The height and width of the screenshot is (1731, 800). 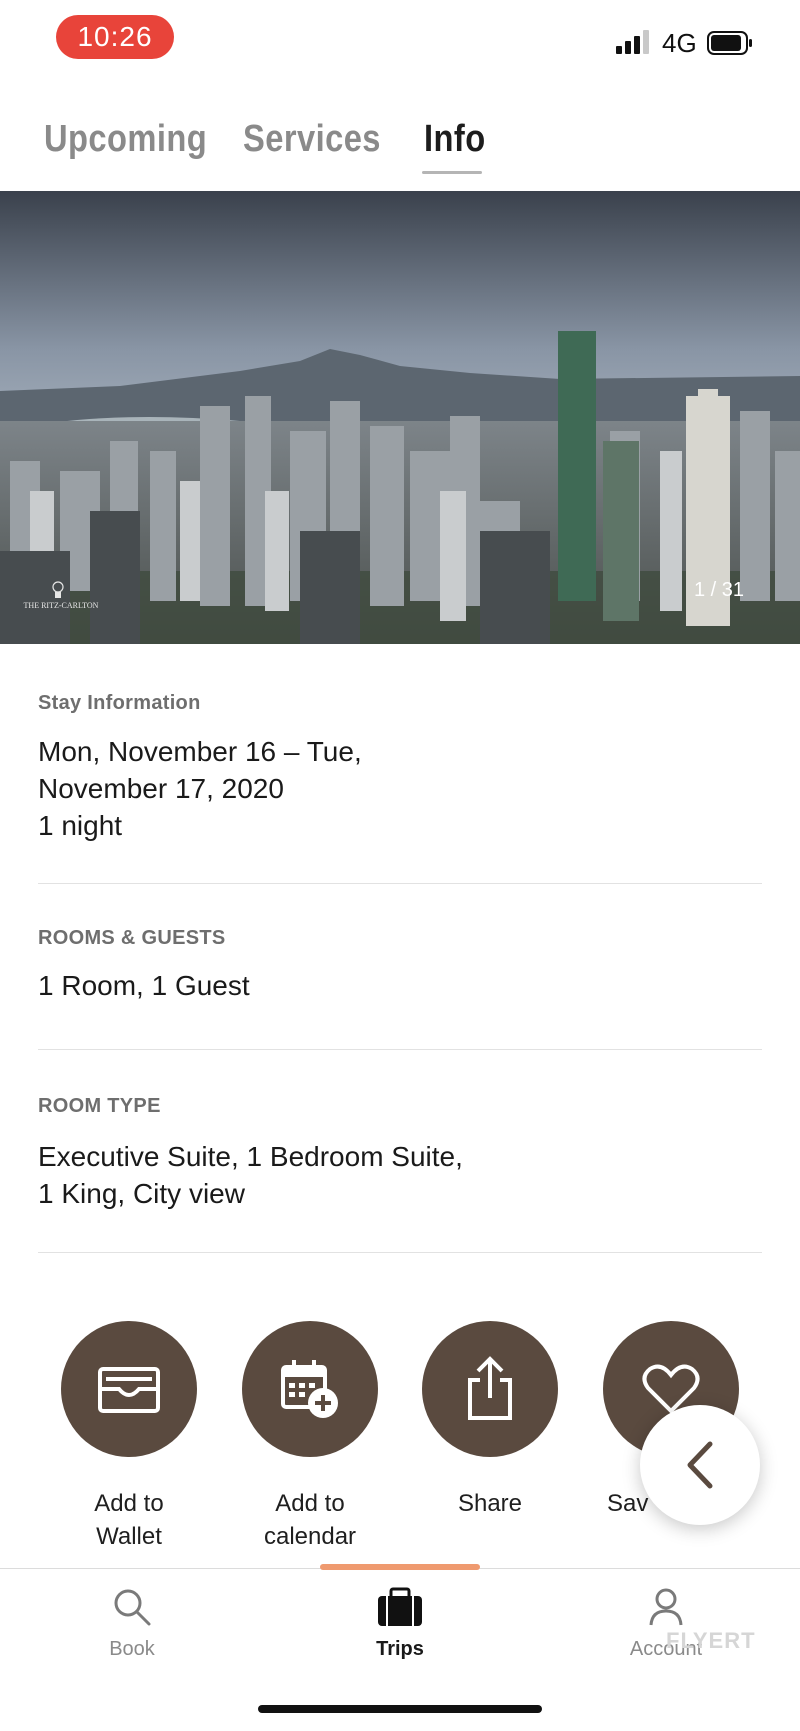 I want to click on chevron-left-icon, so click(x=700, y=1465).